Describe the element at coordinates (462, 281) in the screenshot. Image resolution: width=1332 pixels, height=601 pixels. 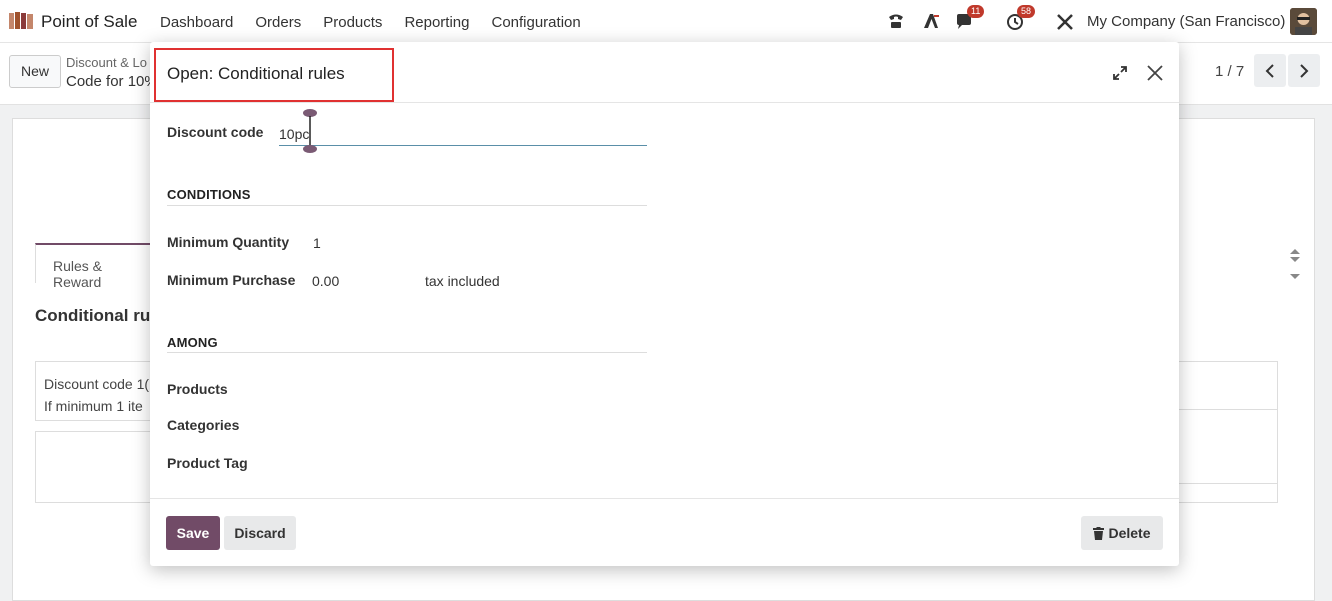
I see `tax-mode-select: tax included` at that location.